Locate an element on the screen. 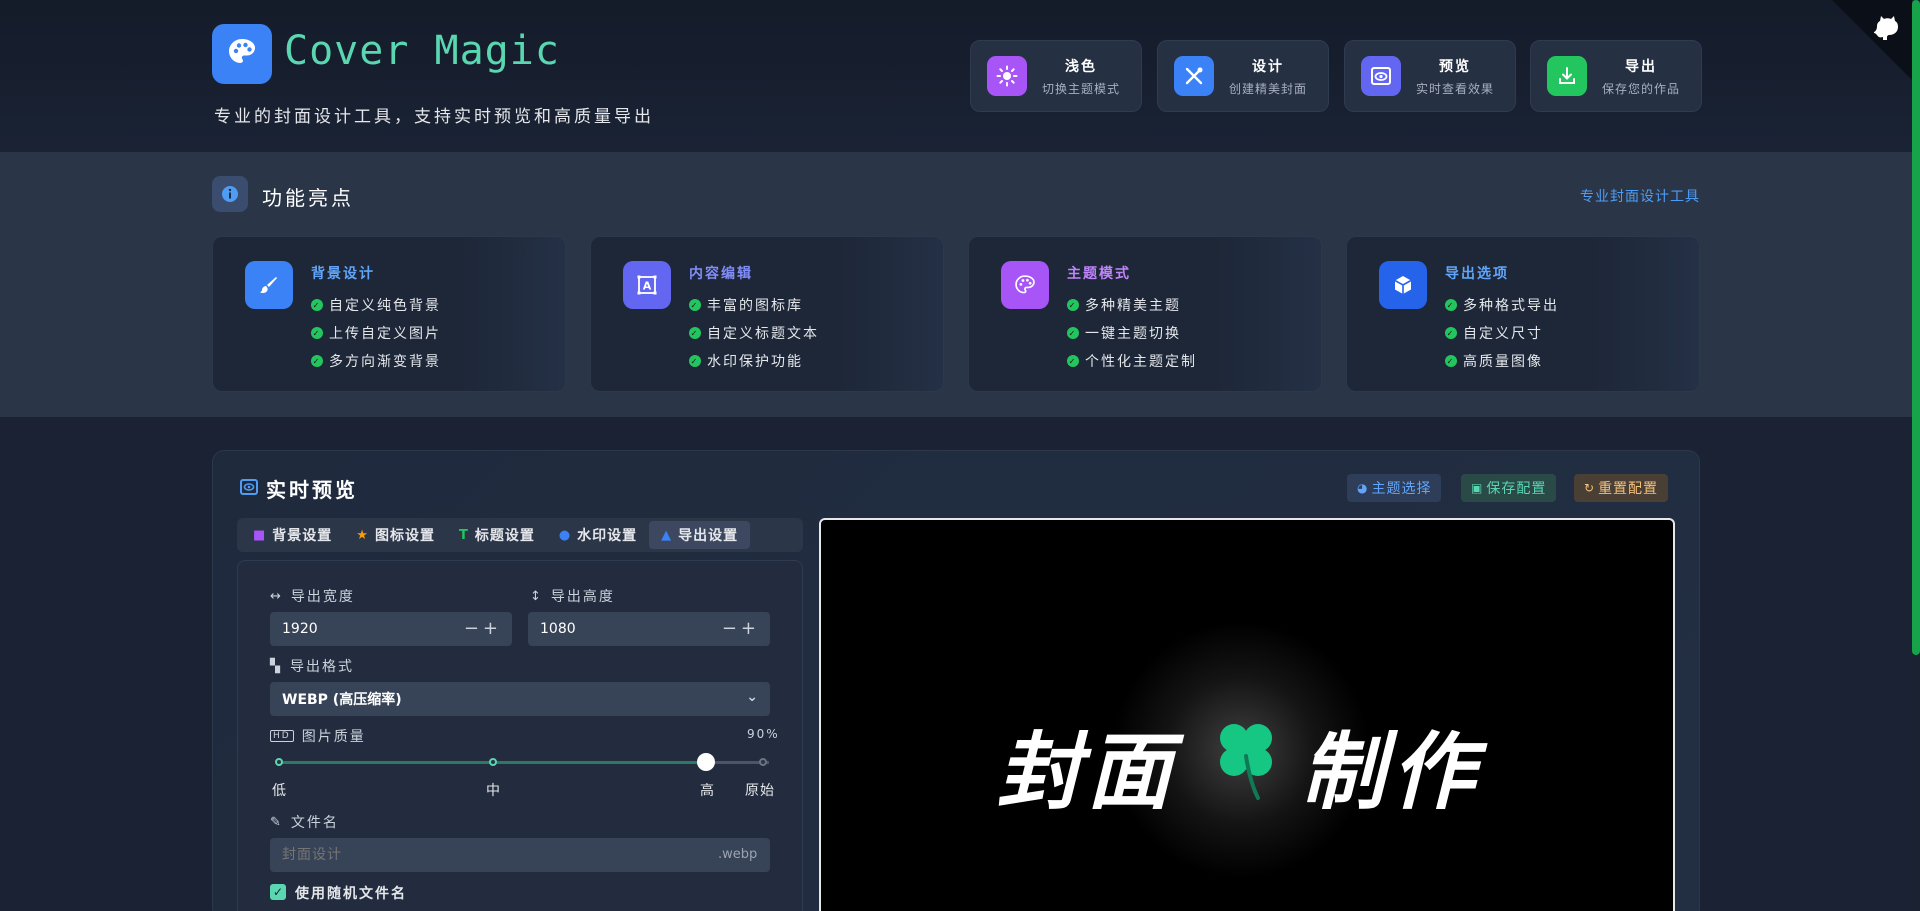 The width and height of the screenshot is (1920, 911). tab-label: 标题设置 is located at coordinates (504, 536).